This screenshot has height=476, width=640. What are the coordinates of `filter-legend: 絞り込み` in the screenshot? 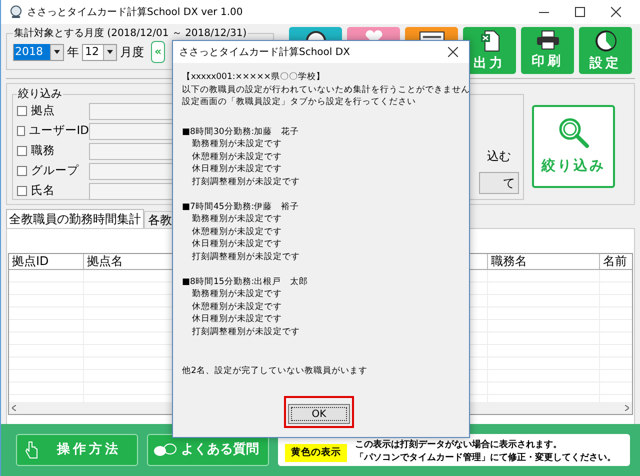 It's located at (40, 94).